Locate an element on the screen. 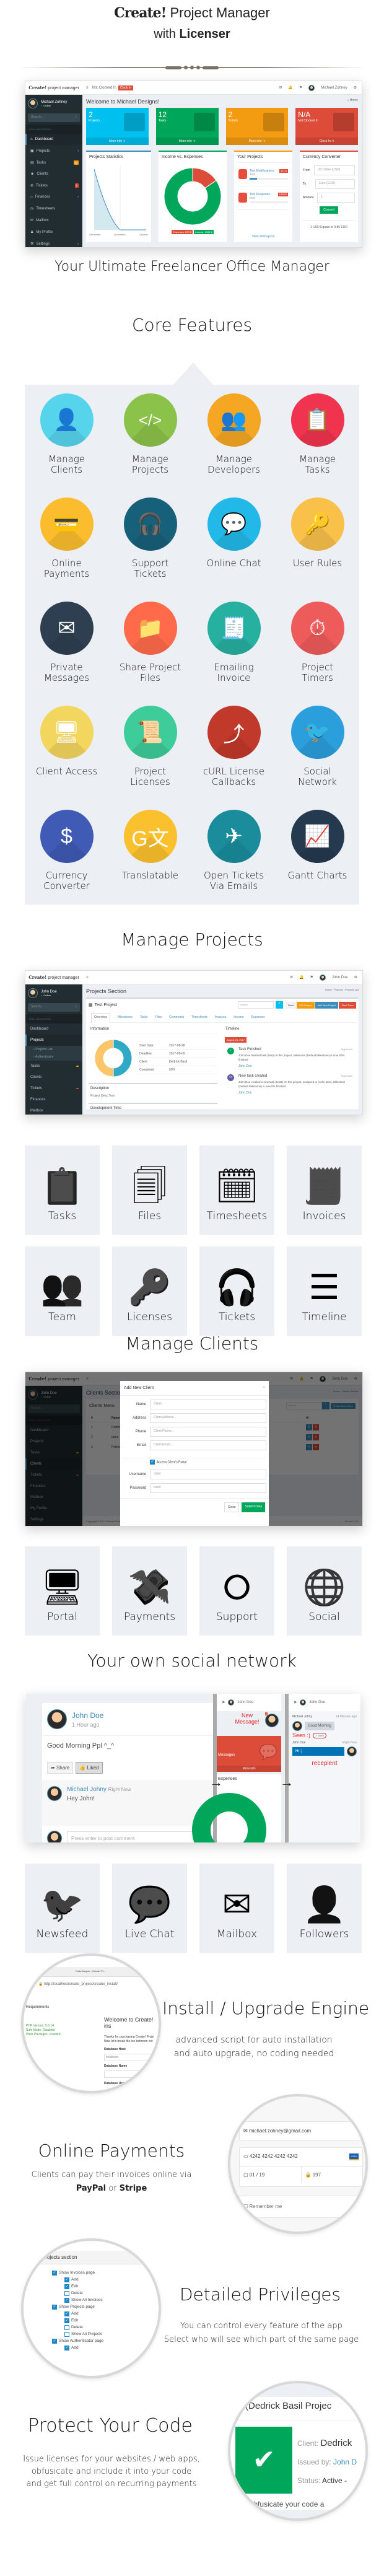 The height and width of the screenshot is (2576, 384). password-input: client is located at coordinates (208, 1488).